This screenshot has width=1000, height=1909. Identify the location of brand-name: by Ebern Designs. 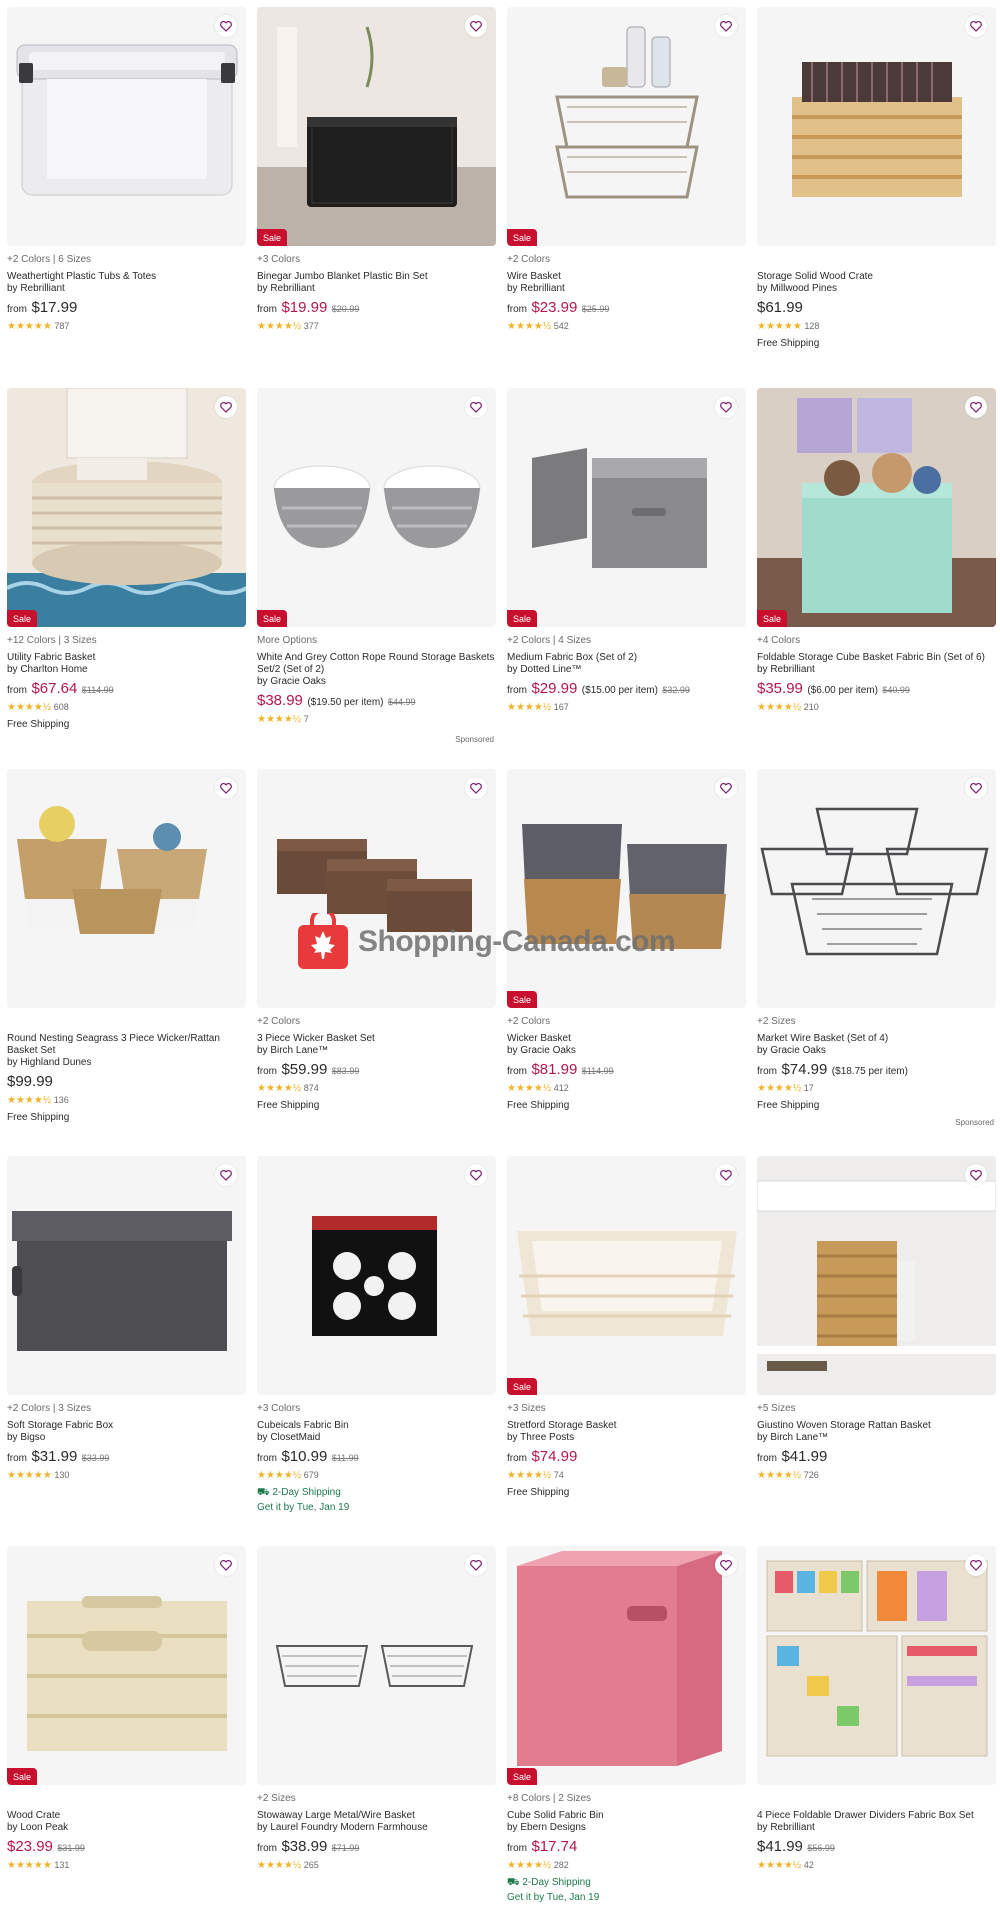
(626, 1828).